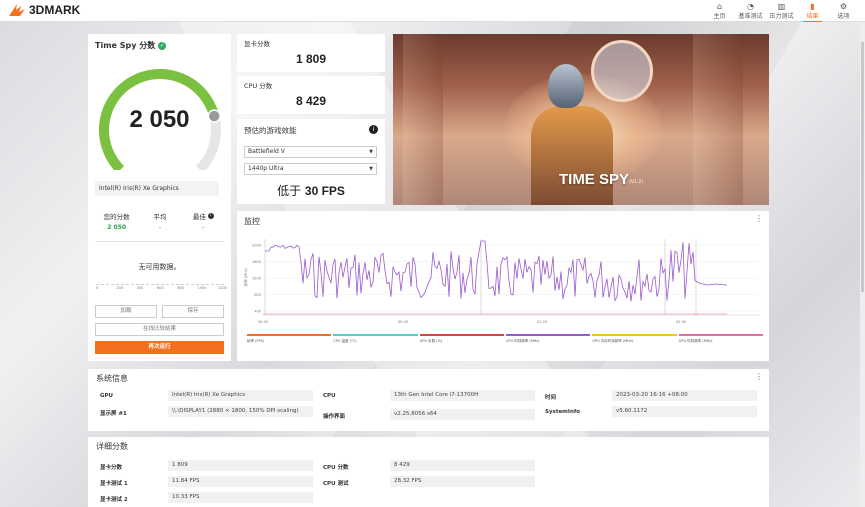 The width and height of the screenshot is (865, 507). What do you see at coordinates (240, 481) in the screenshot?
I see `gpu-test1-value: 11.84 FPS` at bounding box center [240, 481].